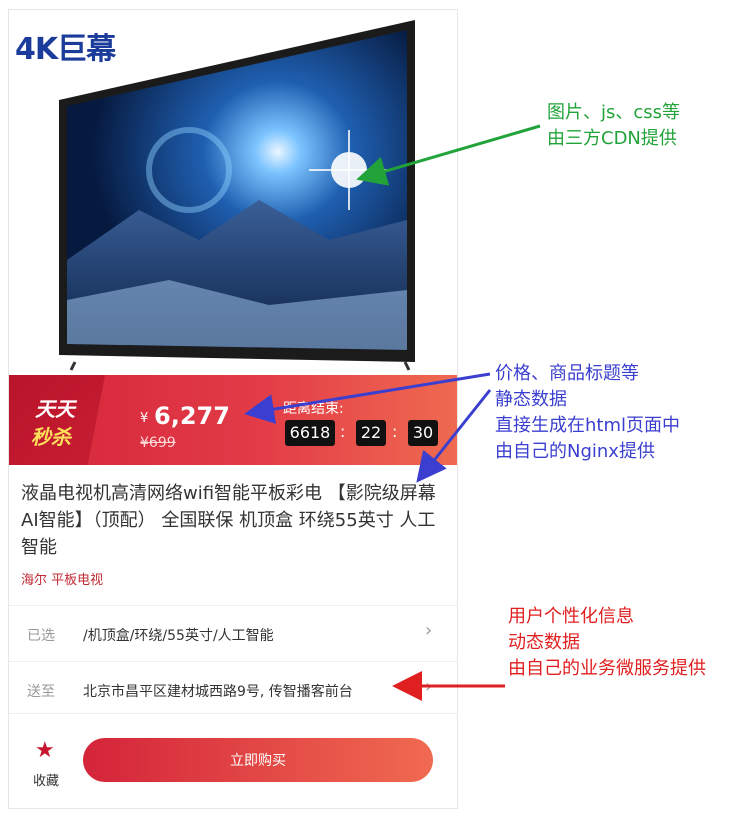 This screenshot has width=746, height=819. Describe the element at coordinates (571, 616) in the screenshot. I see `annotation-line: 用户个性化信息` at that location.